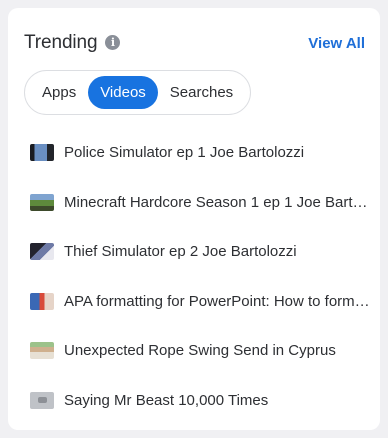 This screenshot has height=438, width=388. What do you see at coordinates (61, 42) in the screenshot?
I see `card-title: Trending` at bounding box center [61, 42].